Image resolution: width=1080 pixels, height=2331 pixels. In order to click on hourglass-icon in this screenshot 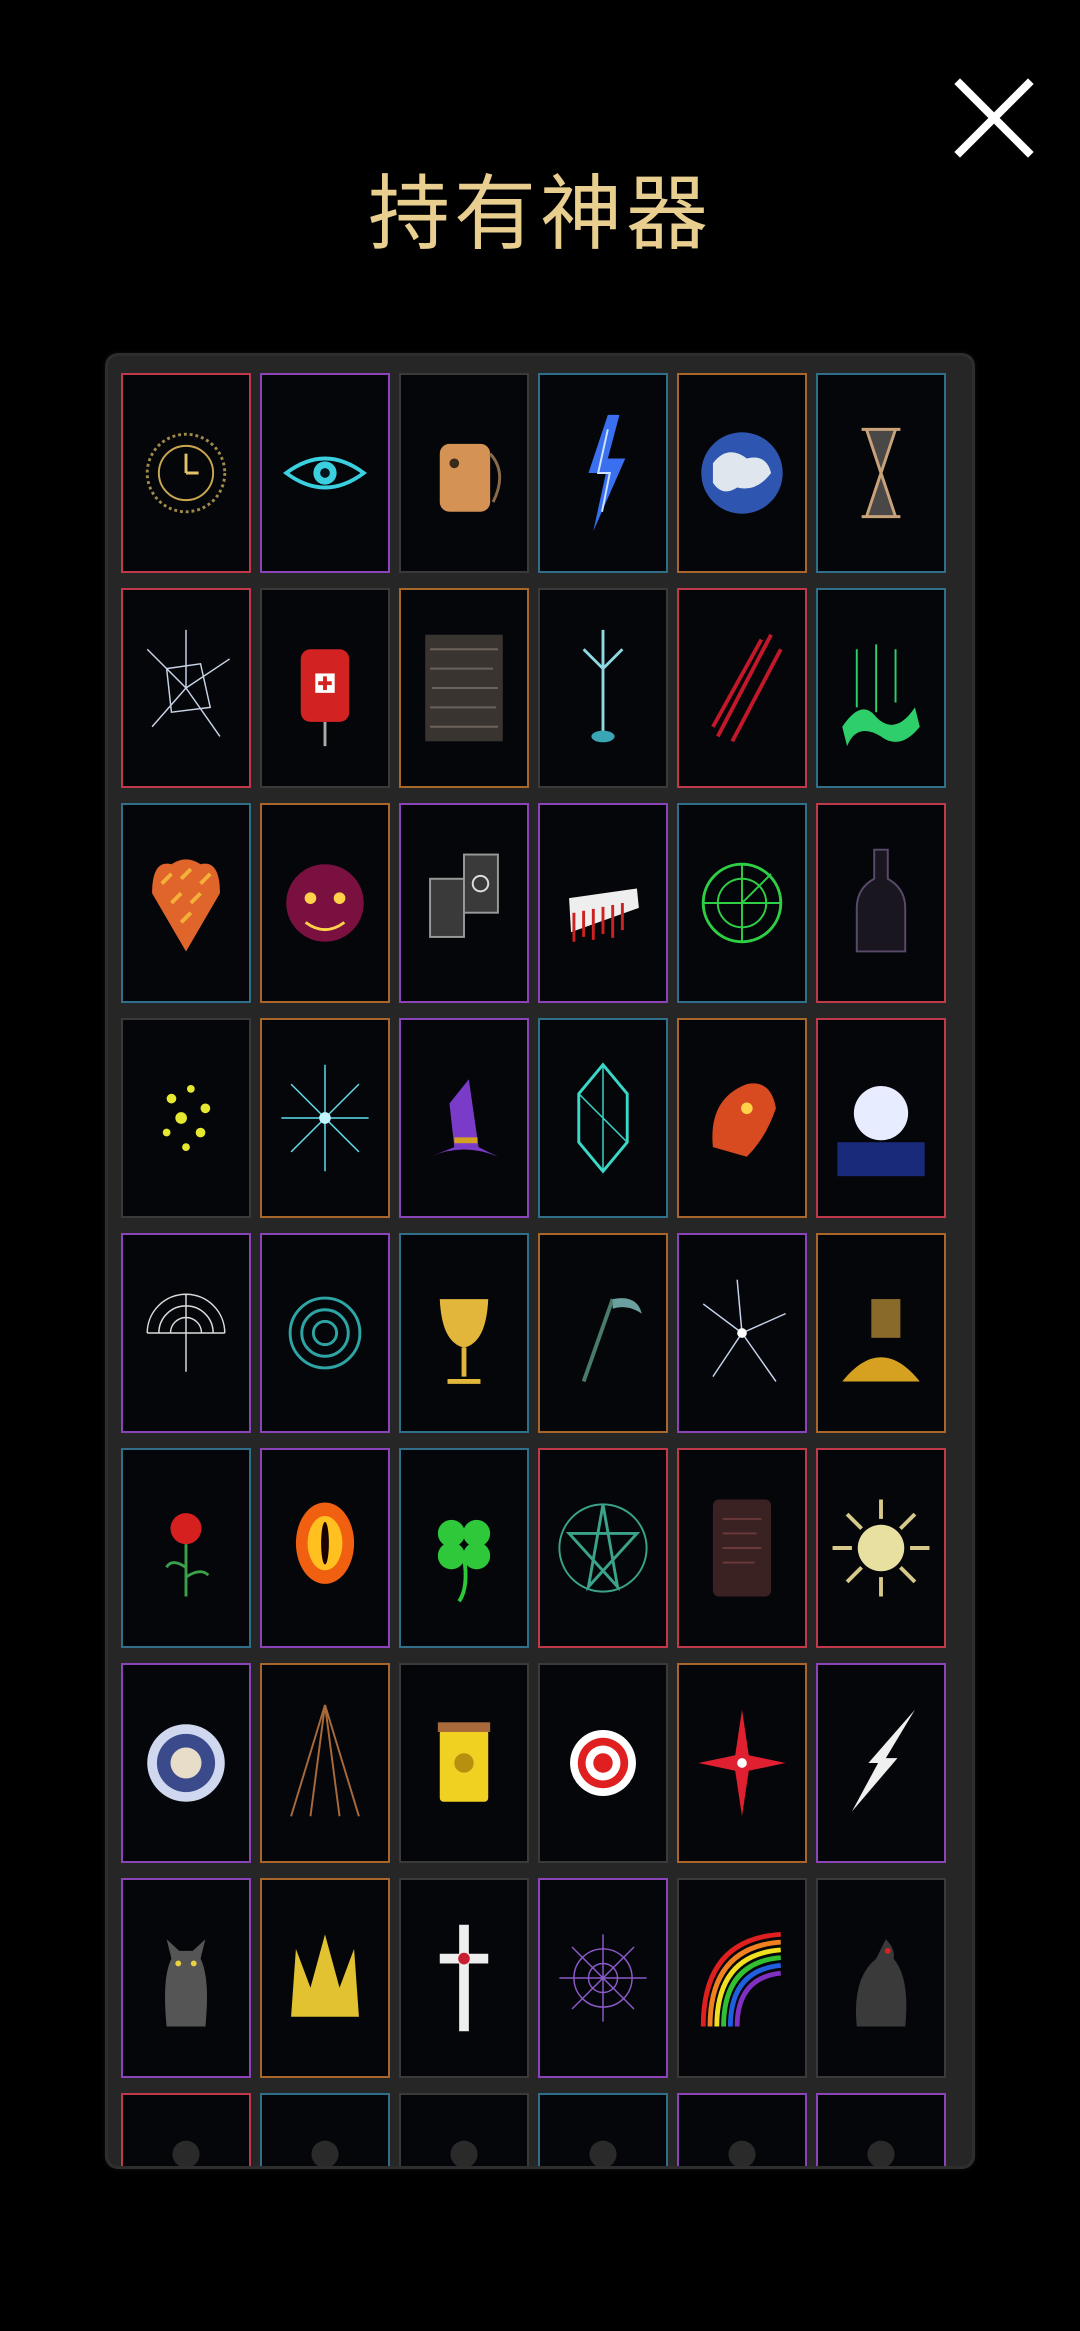, I will do `click(881, 473)`.